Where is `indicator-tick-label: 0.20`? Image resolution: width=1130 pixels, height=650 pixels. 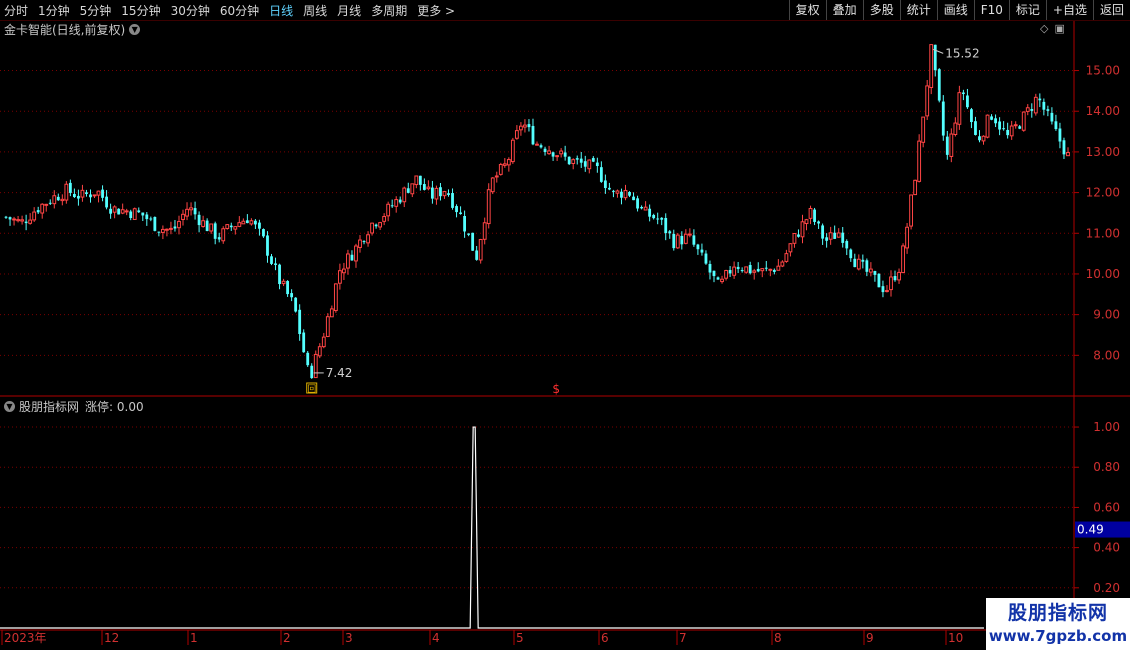 indicator-tick-label: 0.20 is located at coordinates (1106, 588).